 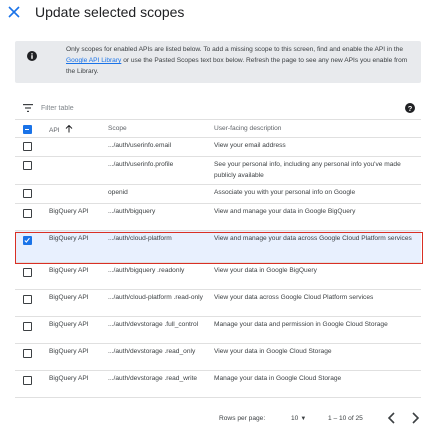 I want to click on select-all-checkbox, so click(x=27, y=129).